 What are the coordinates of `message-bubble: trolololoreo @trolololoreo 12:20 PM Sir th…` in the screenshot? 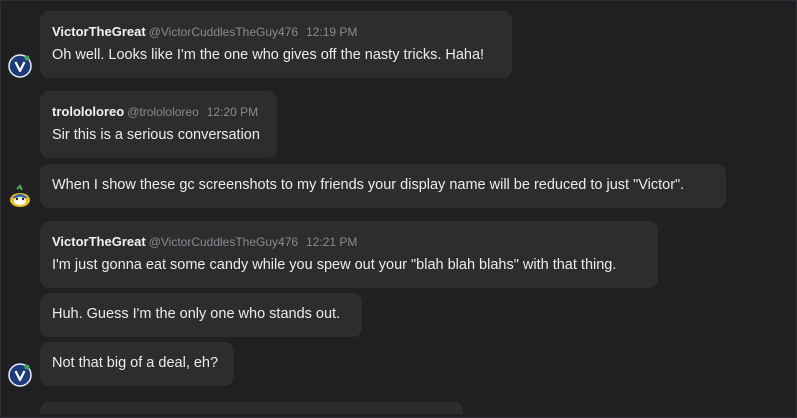 It's located at (158, 124).